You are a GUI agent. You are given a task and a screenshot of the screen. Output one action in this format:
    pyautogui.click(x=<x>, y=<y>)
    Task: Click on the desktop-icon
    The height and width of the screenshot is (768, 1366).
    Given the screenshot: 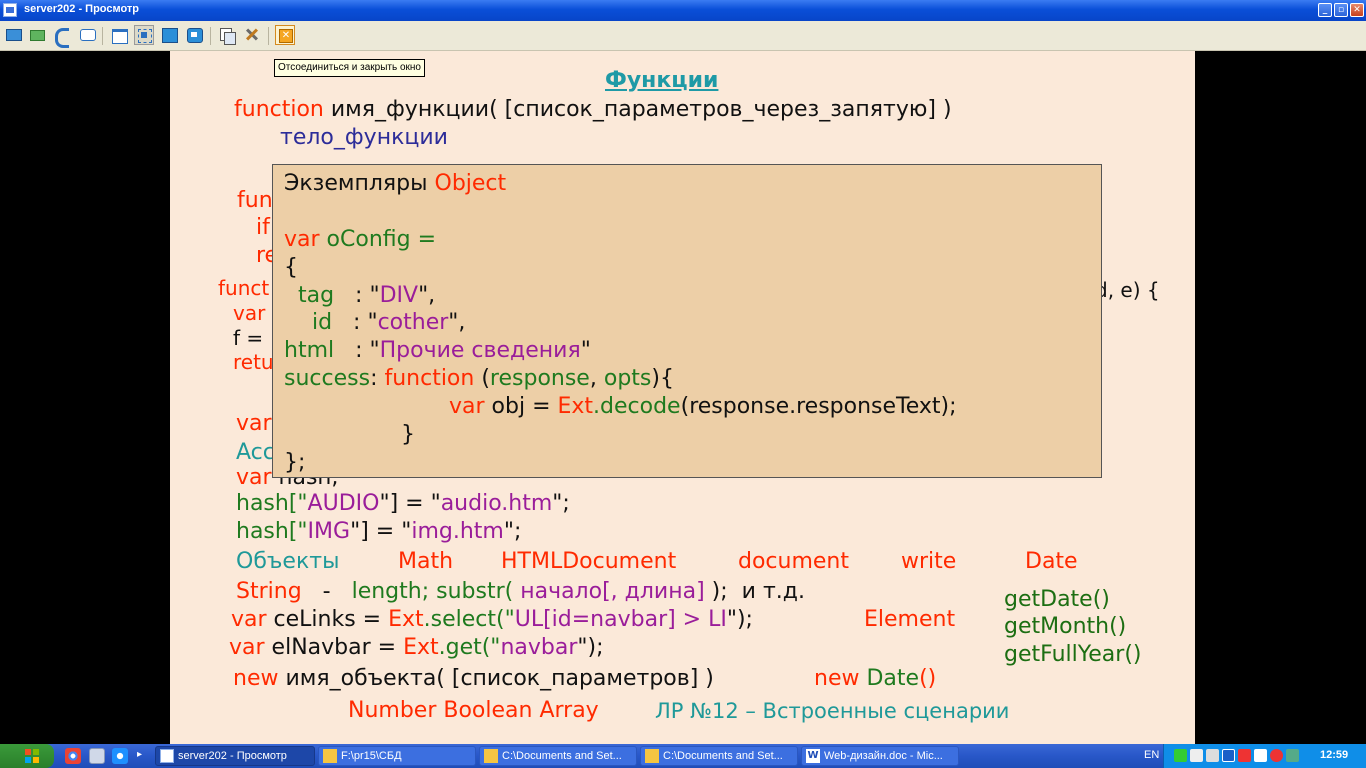 What is the action you would take?
    pyautogui.click(x=97, y=756)
    